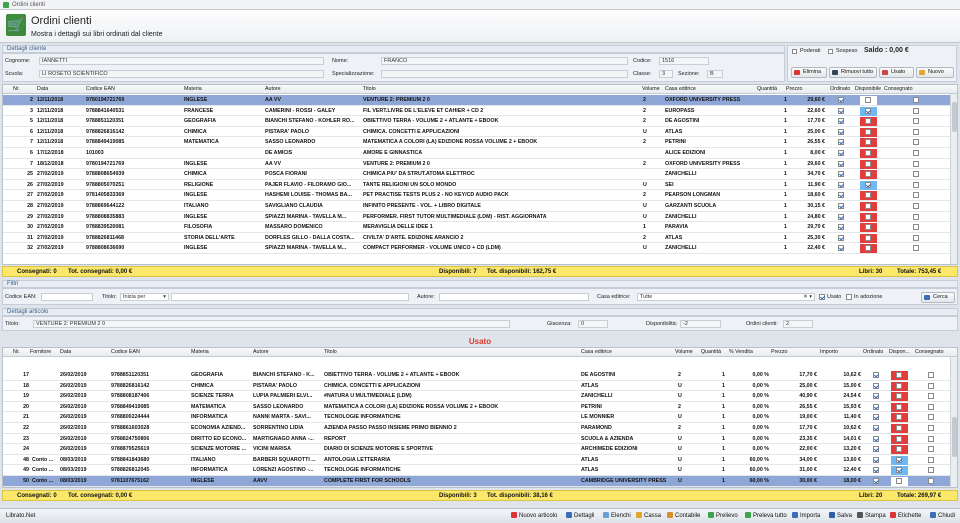 The width and height of the screenshot is (960, 523). What do you see at coordinates (193, 89) in the screenshot?
I see `col-materia: Materia` at bounding box center [193, 89].